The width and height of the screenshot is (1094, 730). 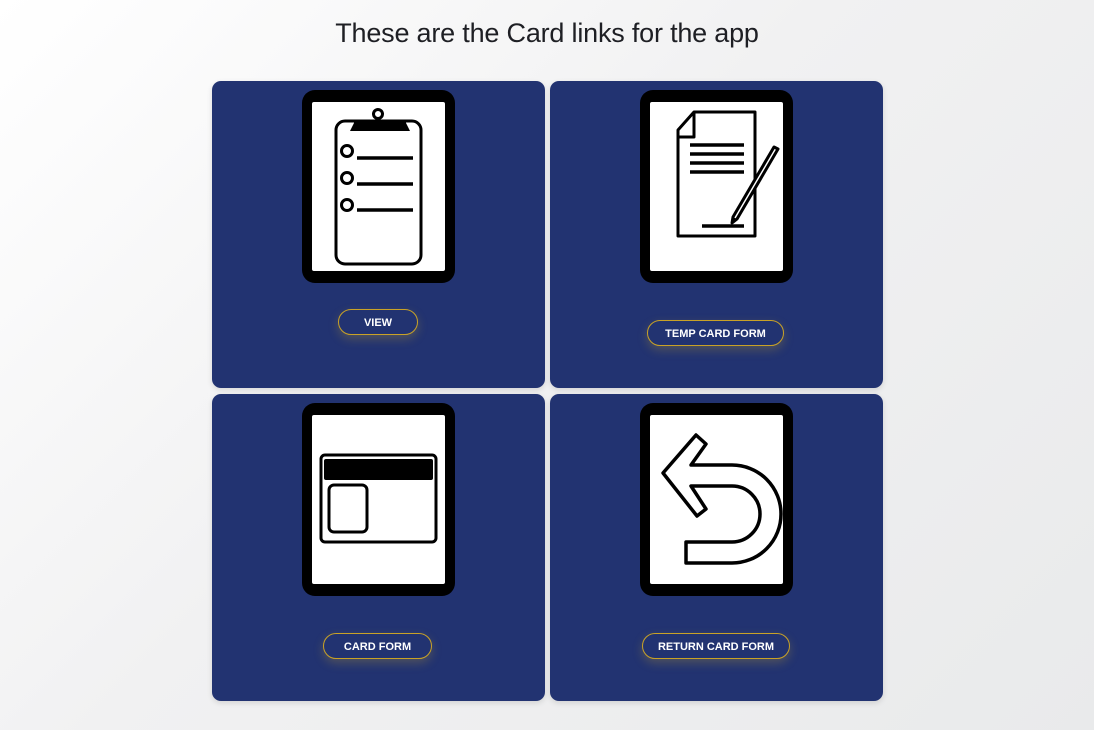 I want to click on page-title: These are the Card links for the app, so click(x=547, y=33).